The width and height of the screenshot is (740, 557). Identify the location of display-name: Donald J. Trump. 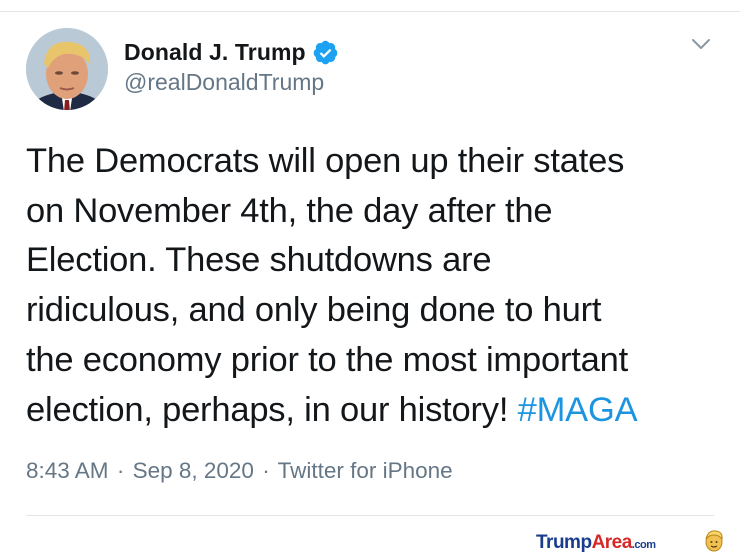
(215, 52).